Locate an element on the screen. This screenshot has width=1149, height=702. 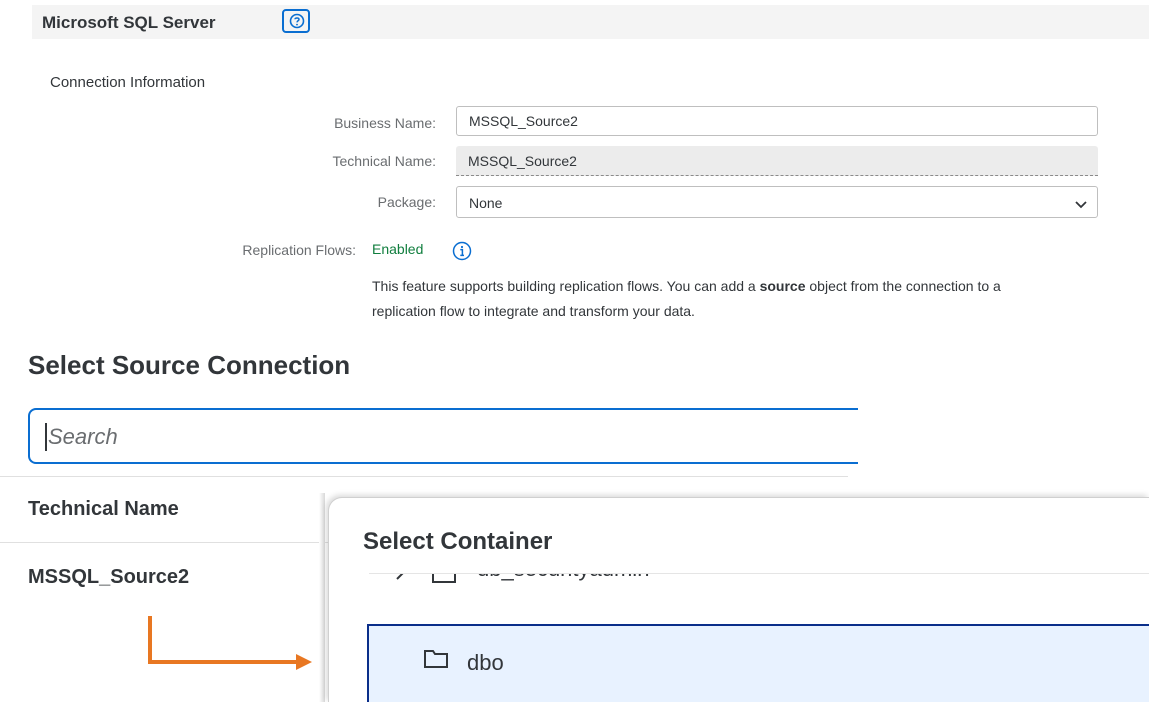
connection-row: MSSQL_Source2 is located at coordinates (108, 577).